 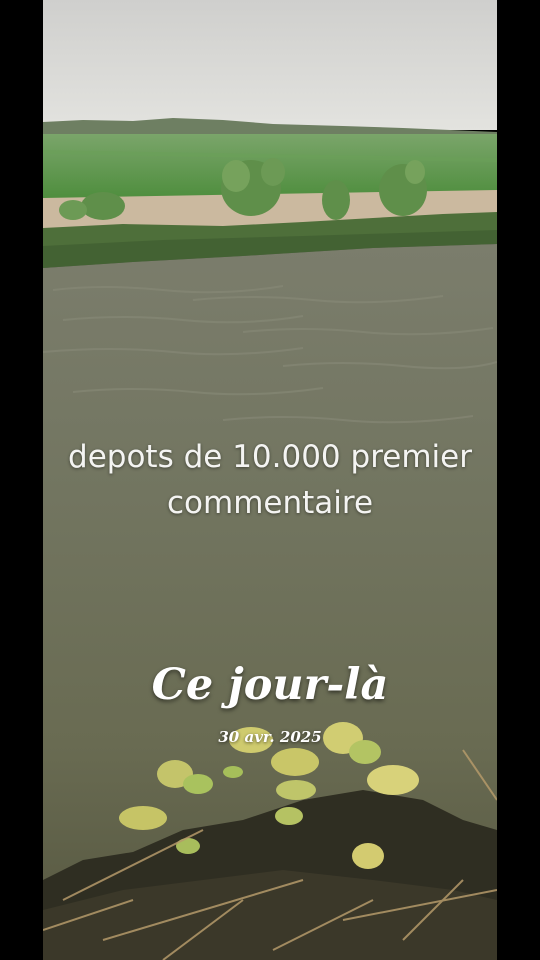 What do you see at coordinates (270, 457) in the screenshot?
I see `caption-line-1: depots de 10.000 premier` at bounding box center [270, 457].